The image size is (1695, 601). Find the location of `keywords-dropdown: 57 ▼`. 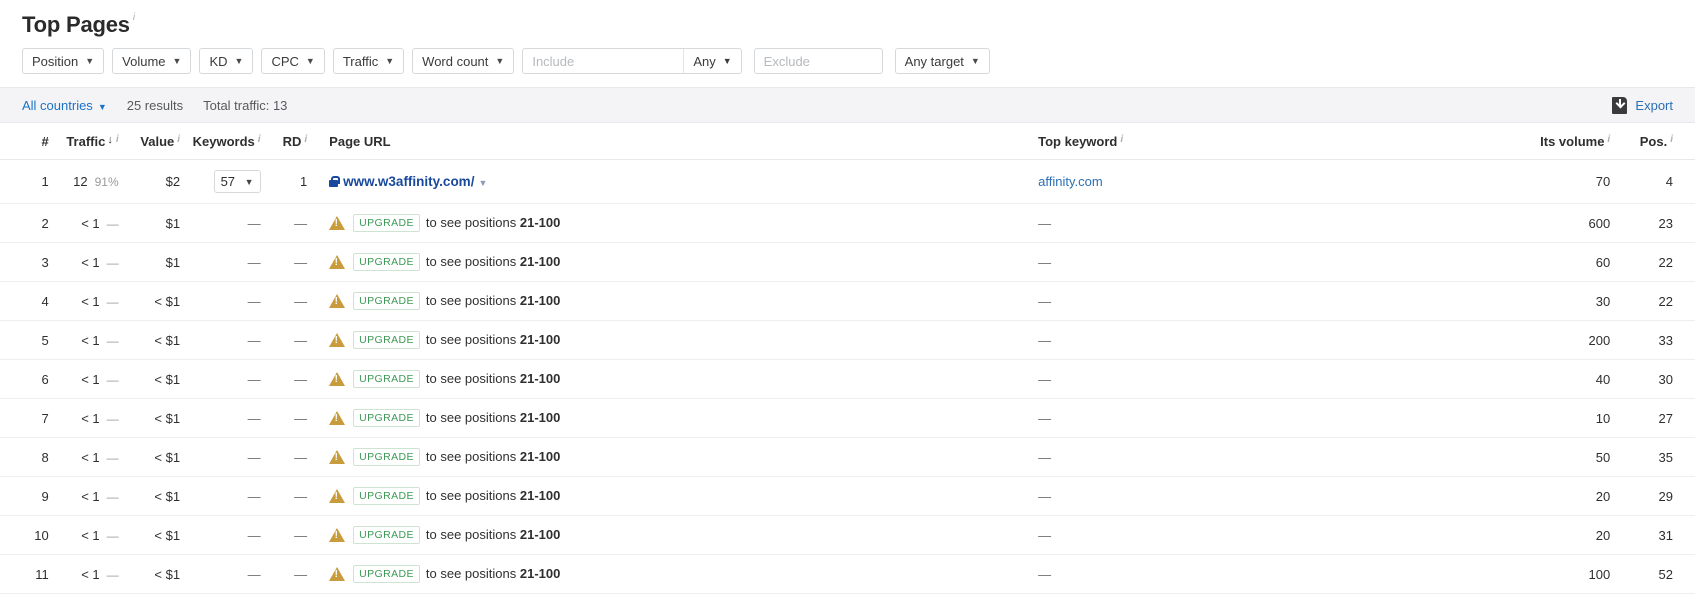

keywords-dropdown: 57 ▼ is located at coordinates (237, 181).